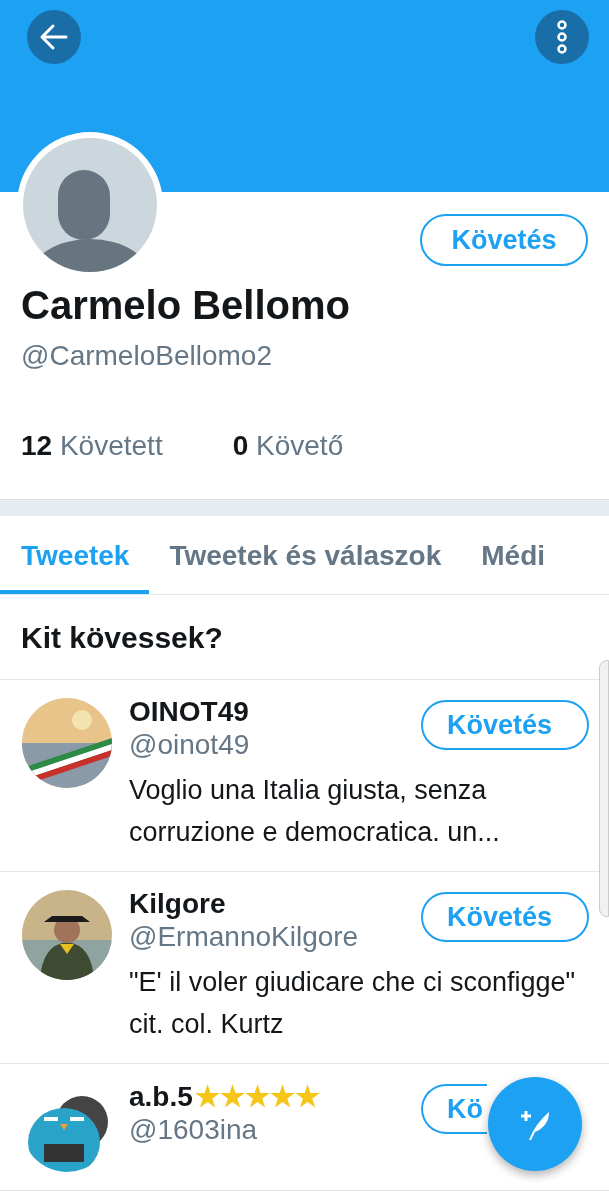 The width and height of the screenshot is (609, 1200). What do you see at coordinates (75, 555) in the screenshot?
I see `tab: Tweetek` at bounding box center [75, 555].